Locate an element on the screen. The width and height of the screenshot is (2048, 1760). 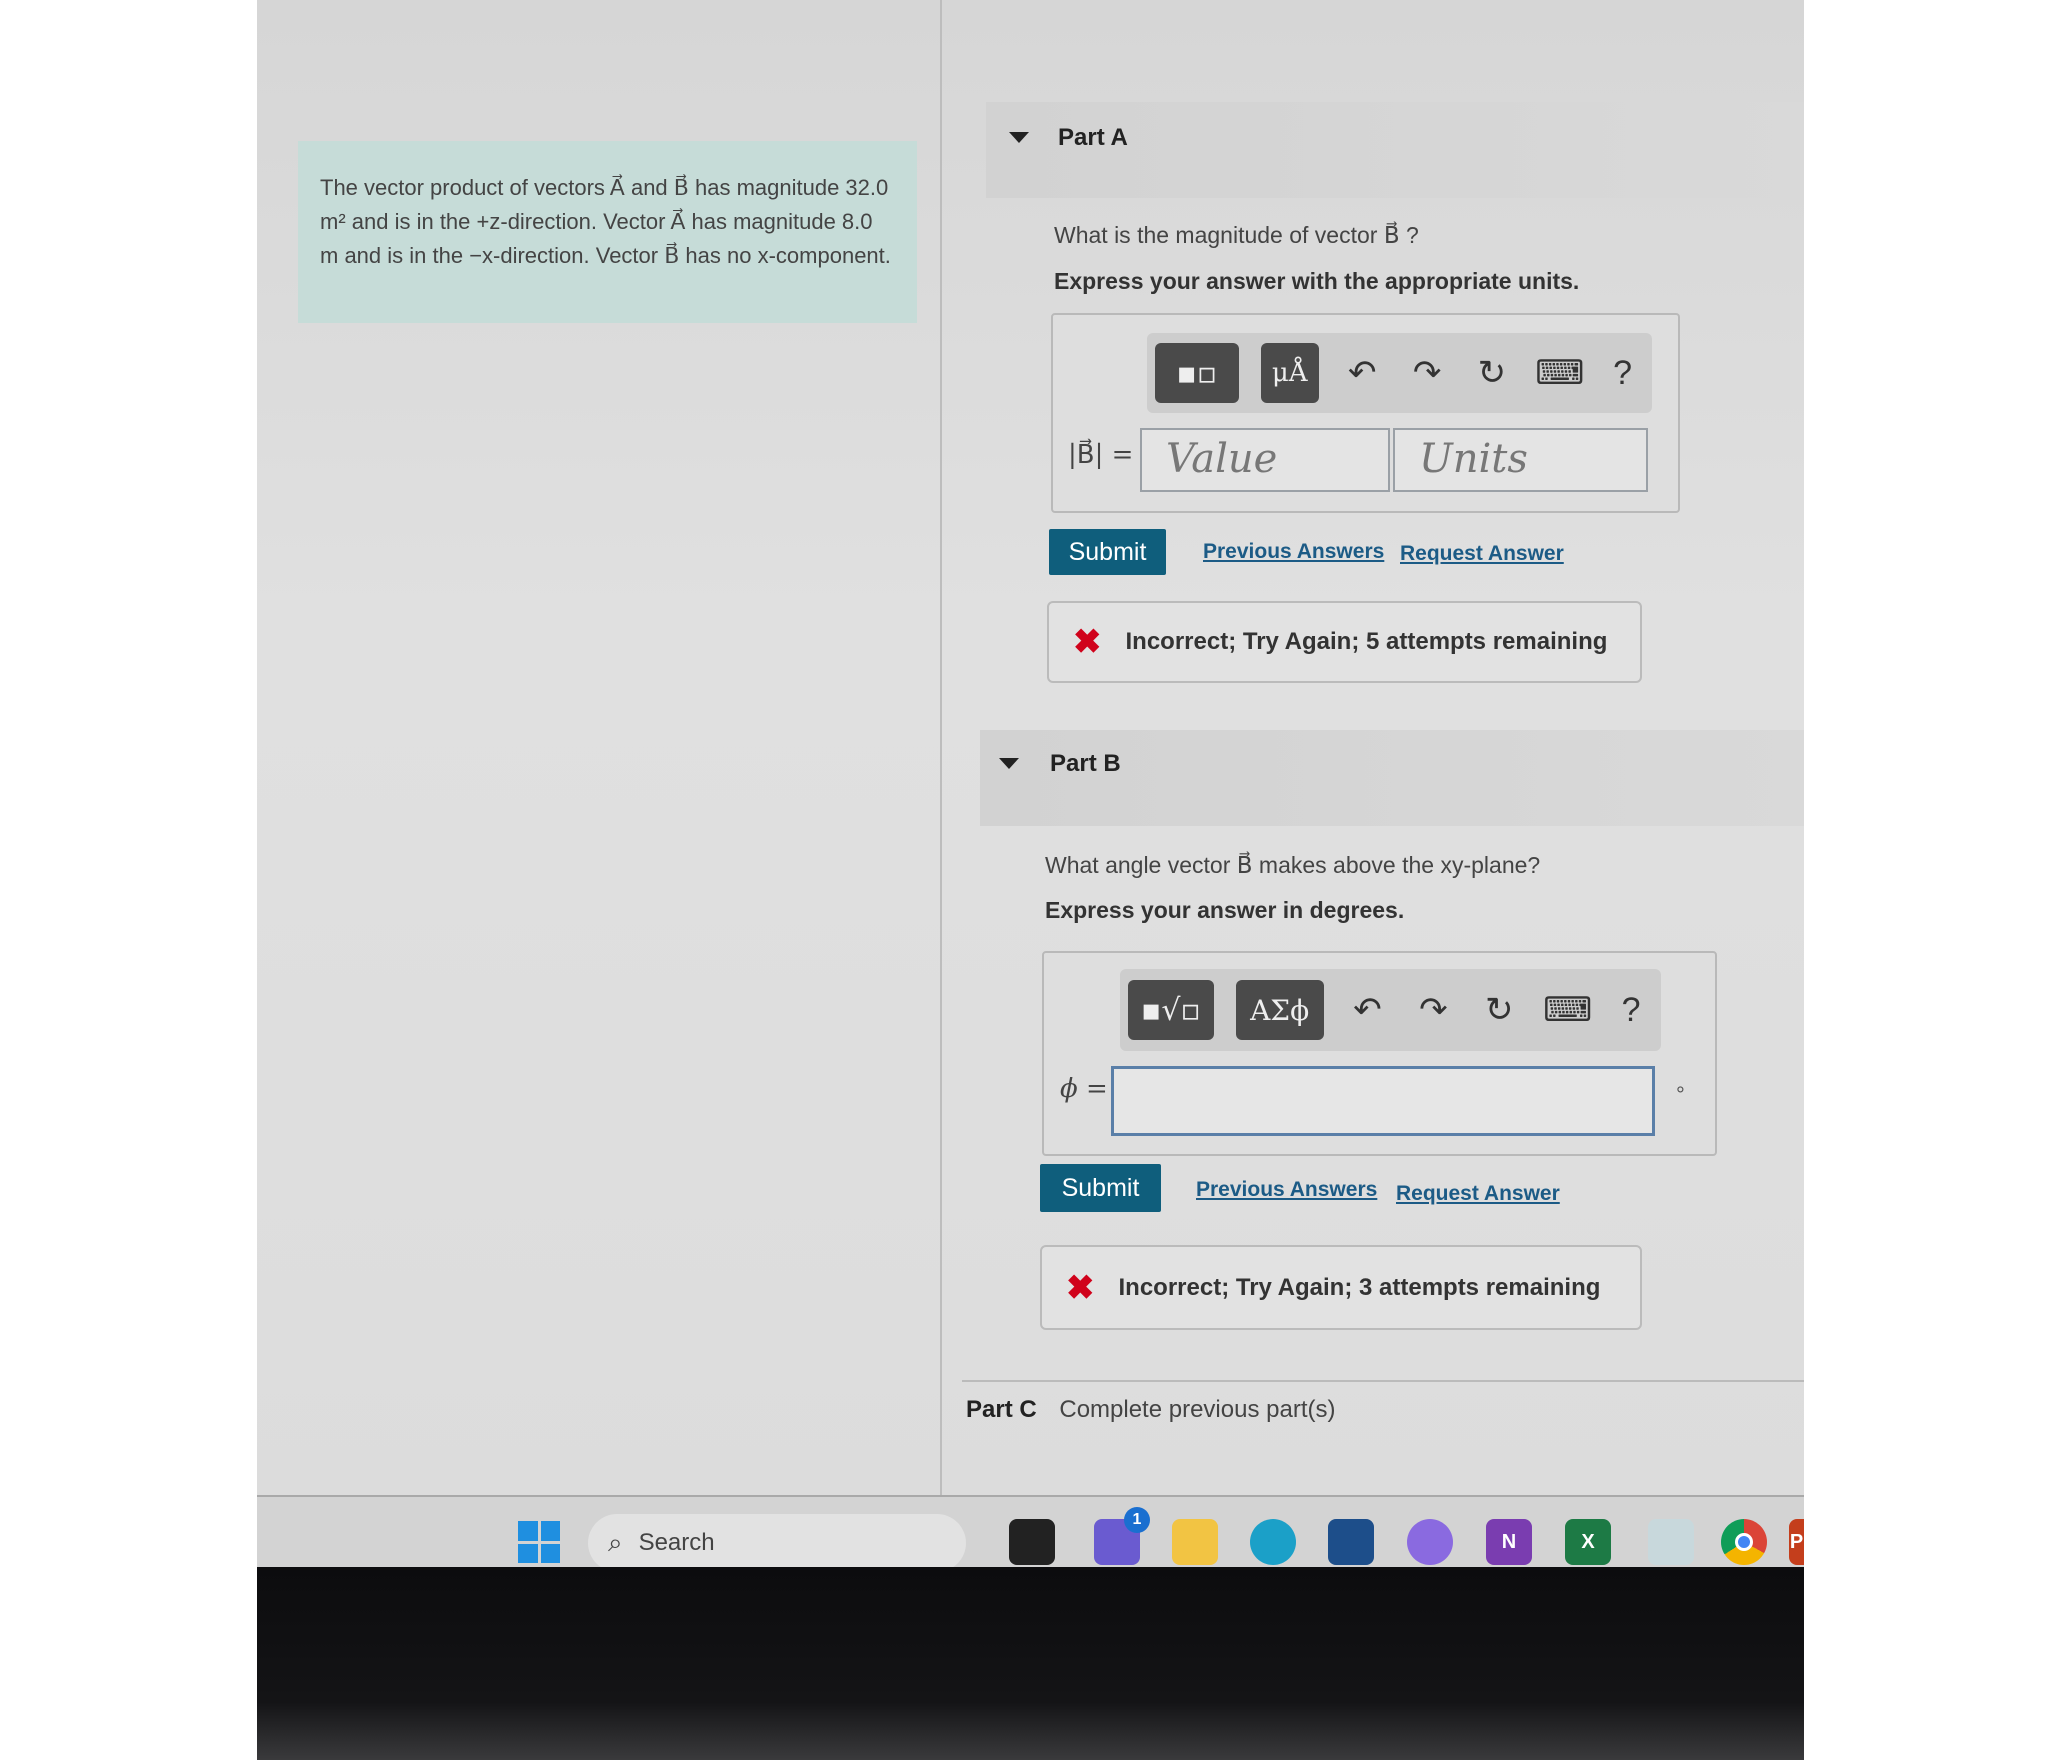
templates-button: ▪√▫ is located at coordinates (1171, 1010).